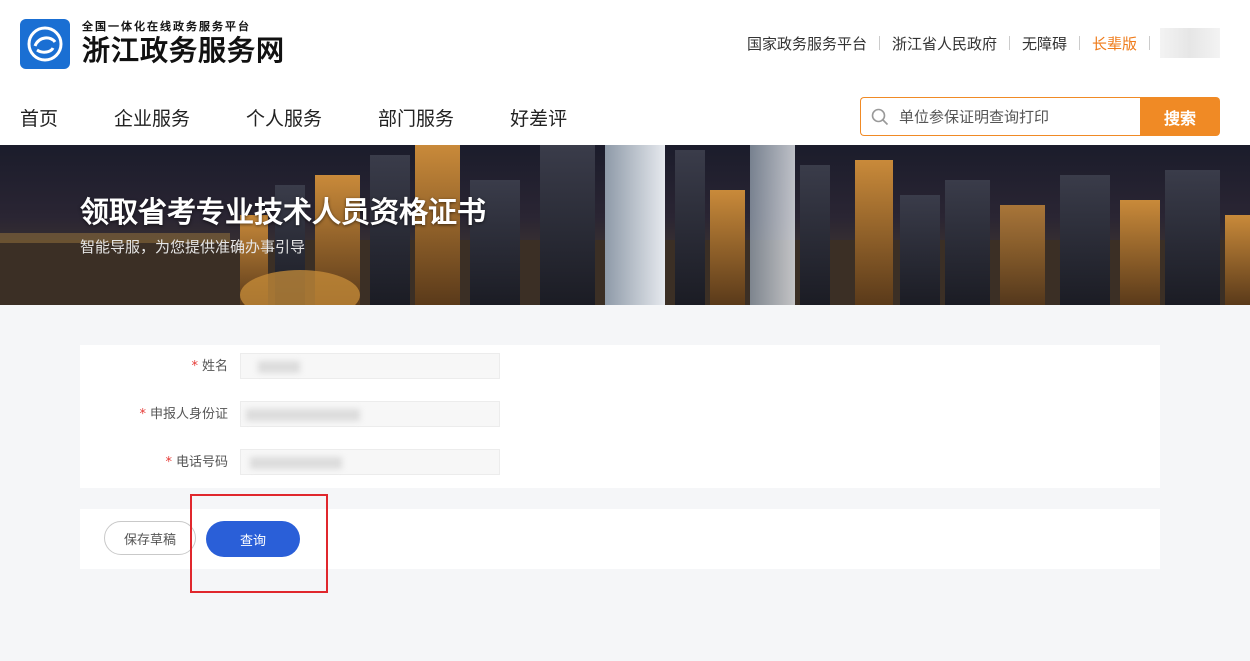  What do you see at coordinates (284, 117) in the screenshot?
I see `nav-personal-services: 个人服务` at bounding box center [284, 117].